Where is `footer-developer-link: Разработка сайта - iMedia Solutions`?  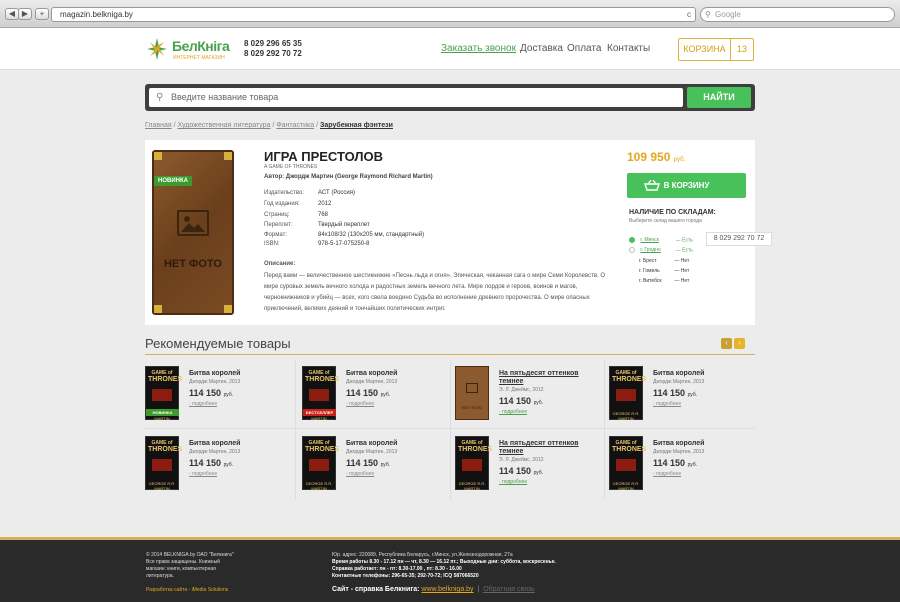 footer-developer-link: Разработка сайта - iMedia Solutions is located at coordinates (187, 590).